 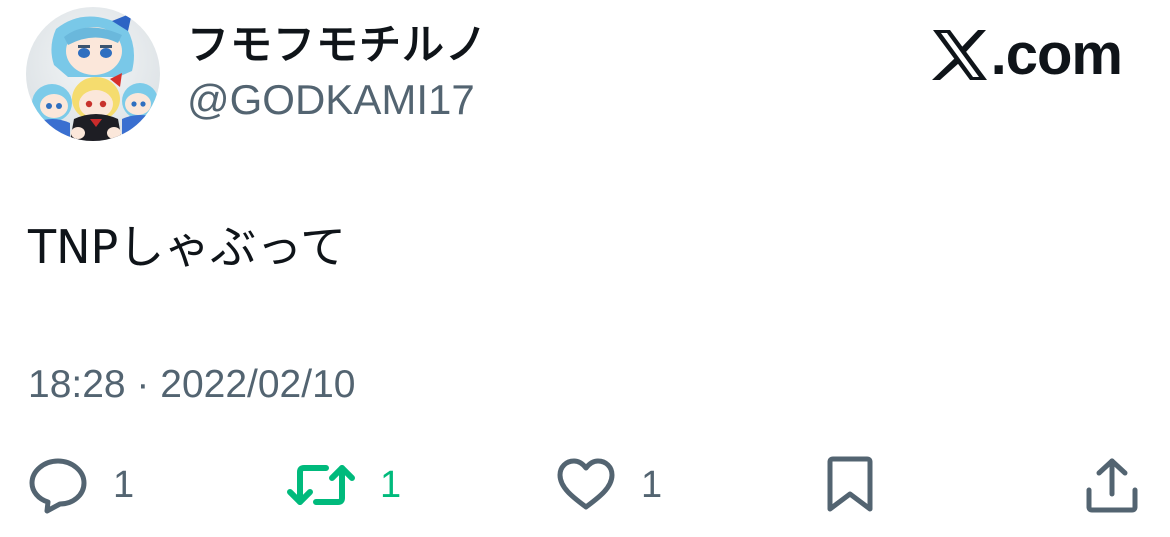 What do you see at coordinates (959, 55) in the screenshot?
I see `x-logo-icon` at bounding box center [959, 55].